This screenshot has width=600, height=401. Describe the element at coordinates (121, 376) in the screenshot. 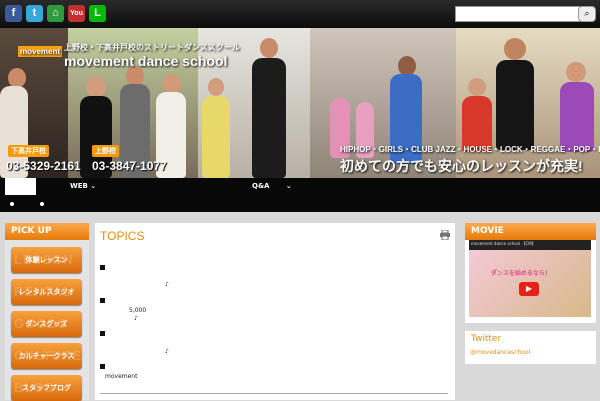

I see `topic-text: movement` at that location.